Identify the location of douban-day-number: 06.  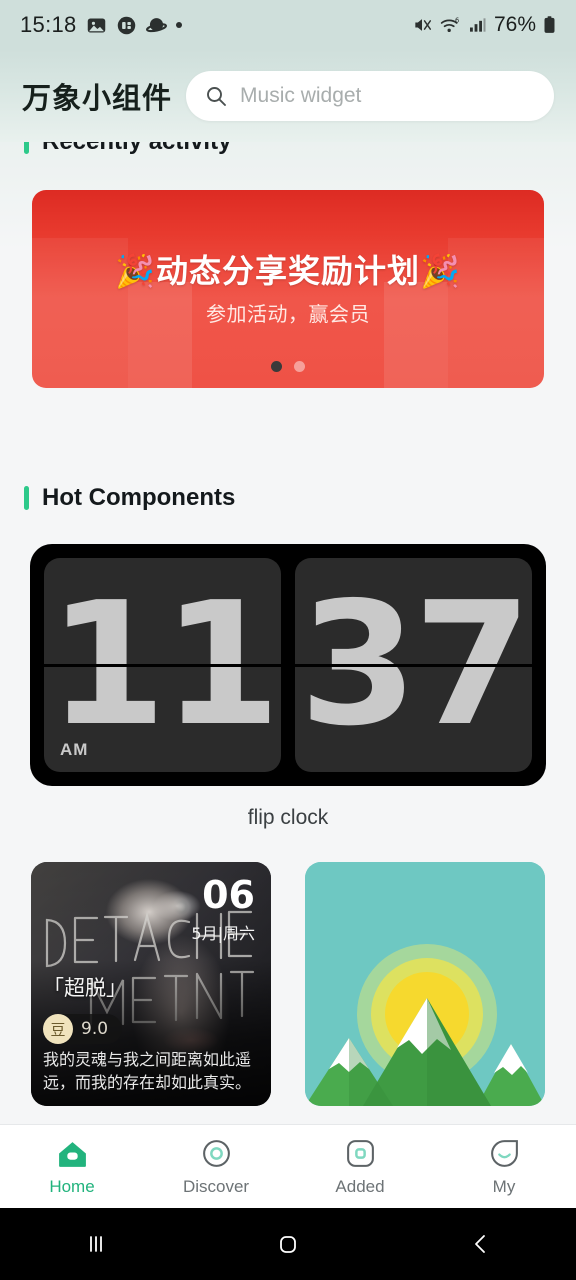
(228, 895).